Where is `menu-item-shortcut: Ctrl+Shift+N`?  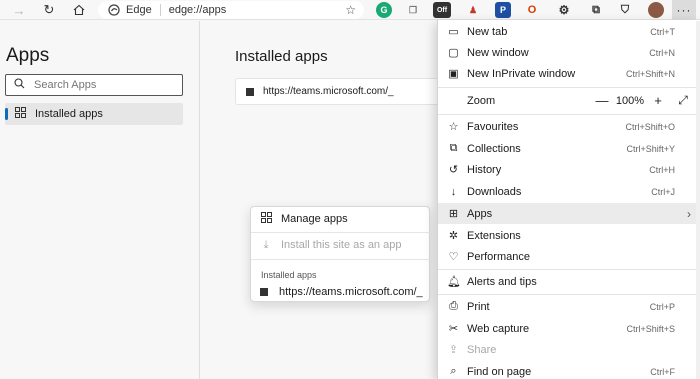
menu-item-shortcut: Ctrl+Shift+N is located at coordinates (650, 73).